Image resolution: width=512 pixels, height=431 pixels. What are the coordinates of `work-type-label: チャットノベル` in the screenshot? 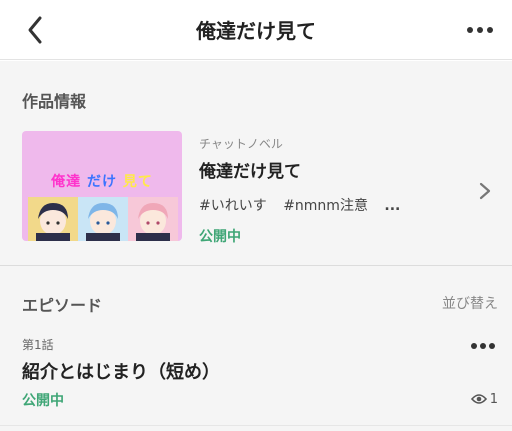 It's located at (241, 144).